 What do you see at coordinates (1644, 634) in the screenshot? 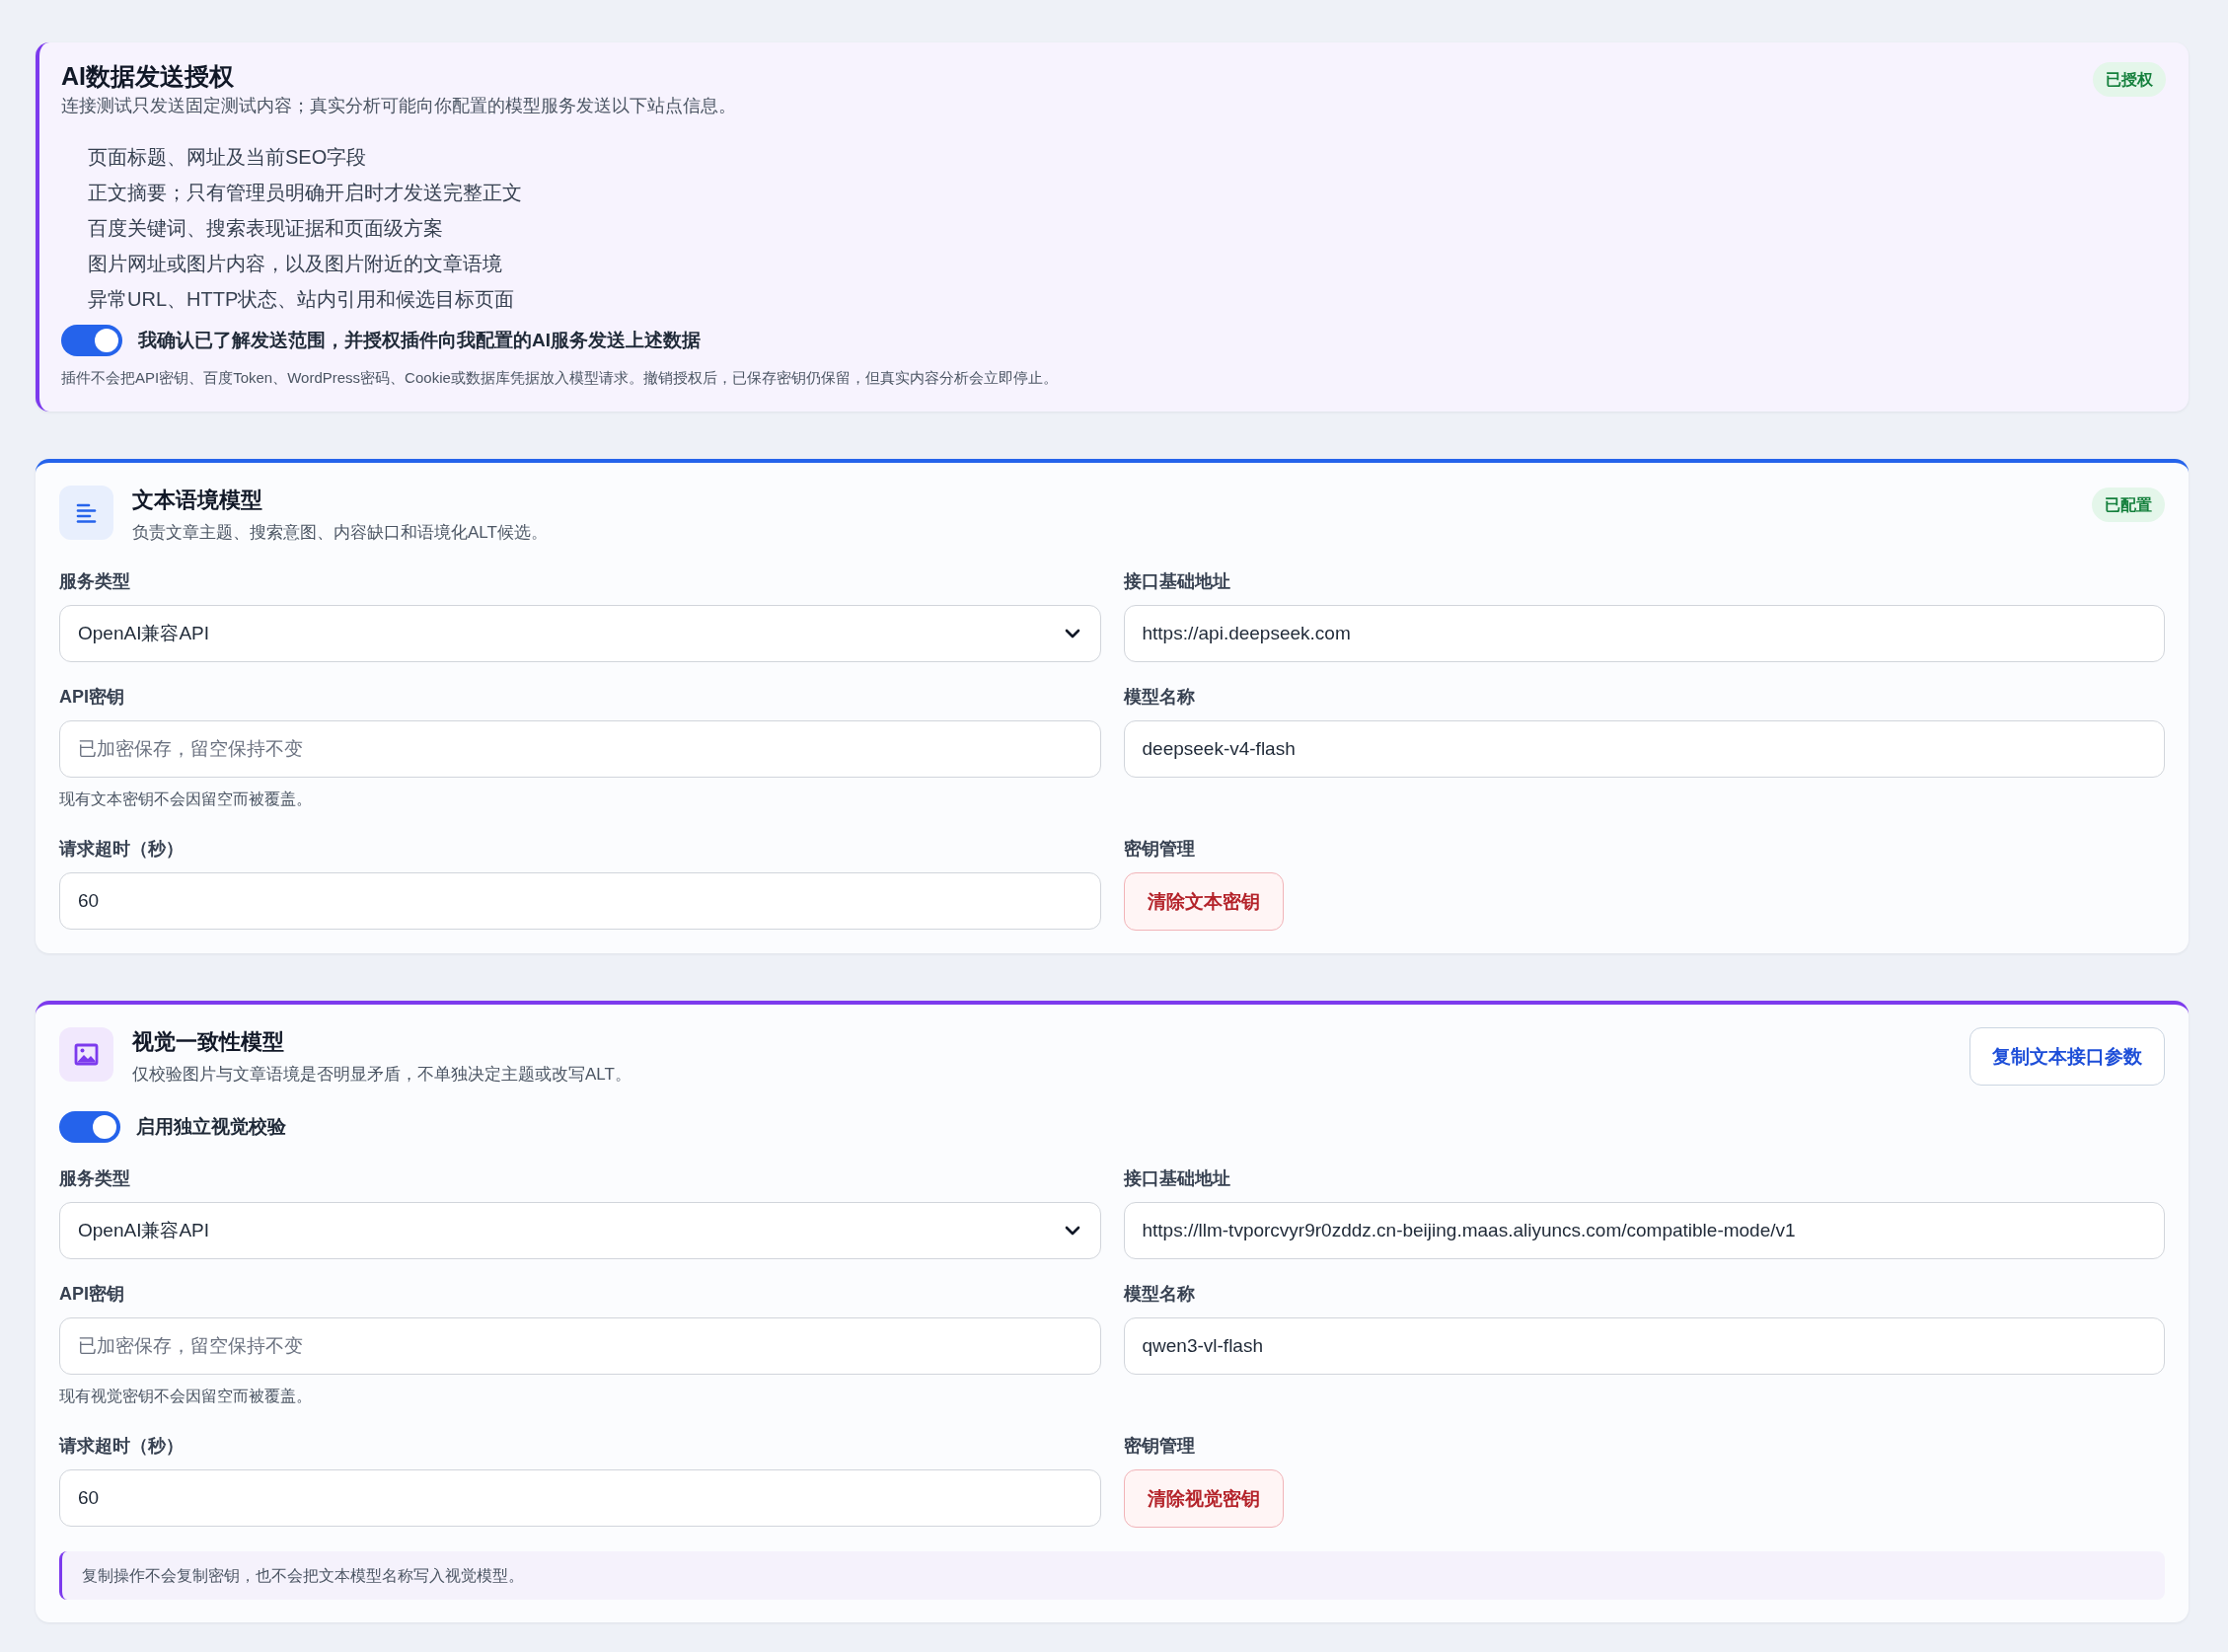
I see `input-field: https://api.deepseek.com` at bounding box center [1644, 634].